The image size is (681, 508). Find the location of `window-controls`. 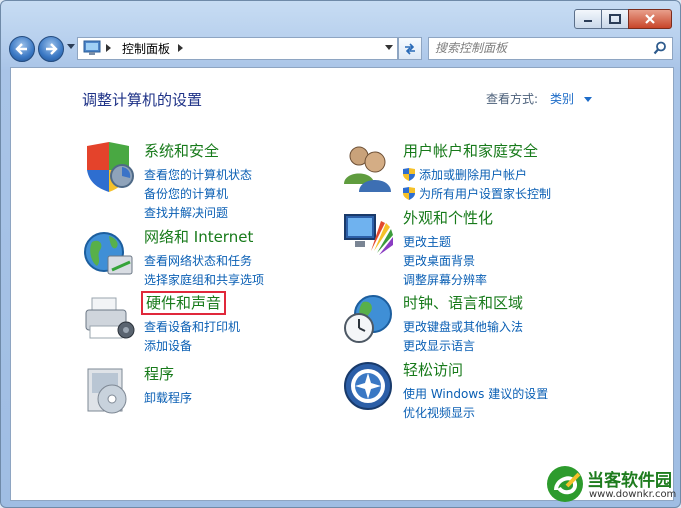

window-controls is located at coordinates (623, 19).